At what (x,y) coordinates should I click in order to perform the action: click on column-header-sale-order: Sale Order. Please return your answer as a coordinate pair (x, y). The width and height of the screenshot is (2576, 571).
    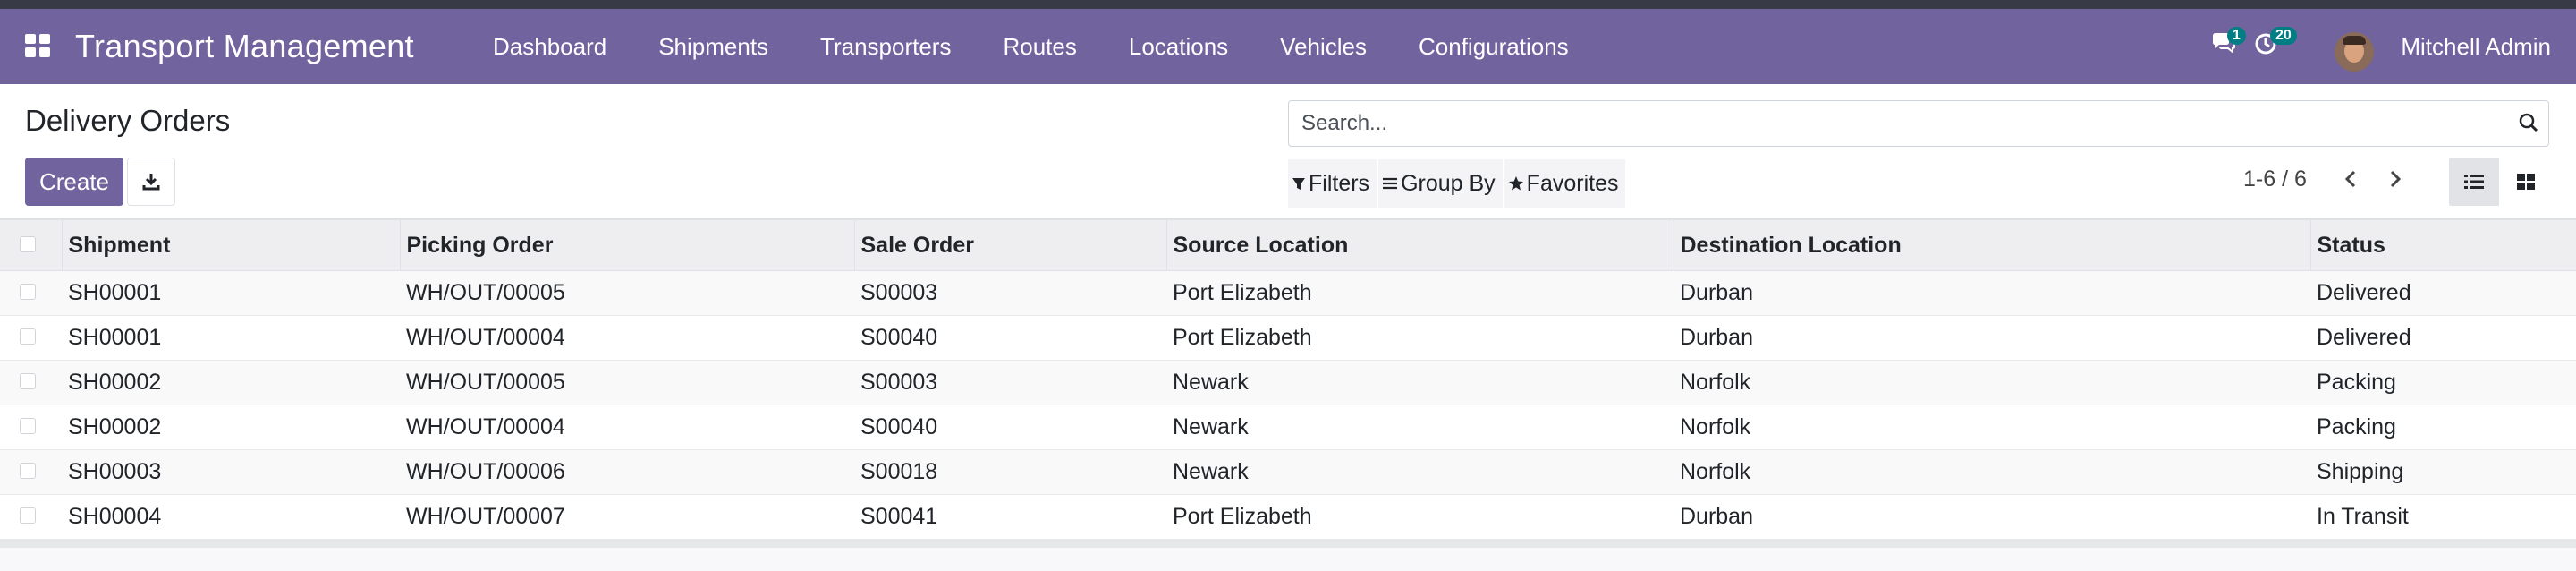
    Looking at the image, I should click on (1010, 245).